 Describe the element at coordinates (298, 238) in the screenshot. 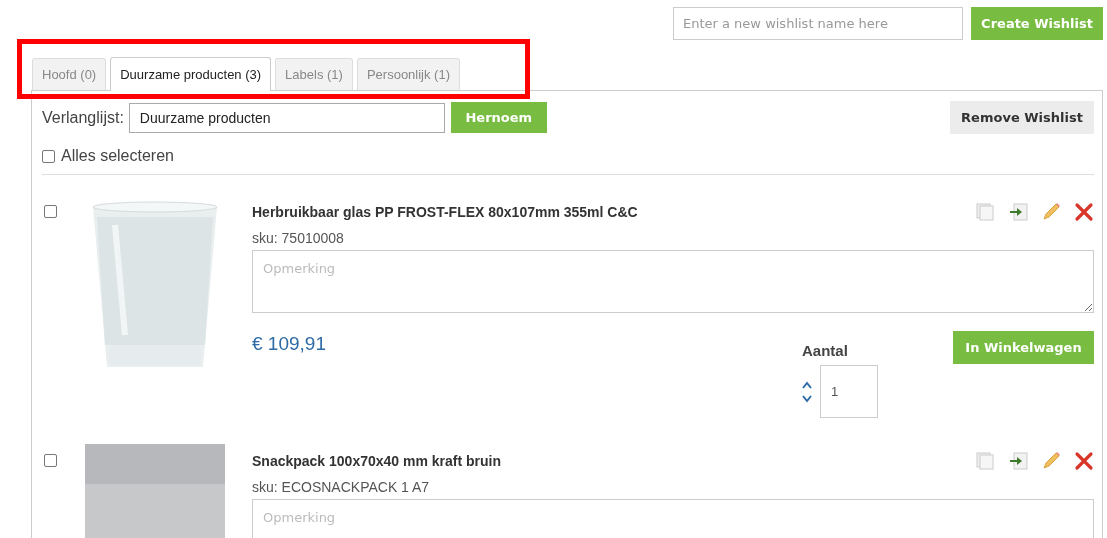

I see `sku-text: sku: 75010008` at that location.